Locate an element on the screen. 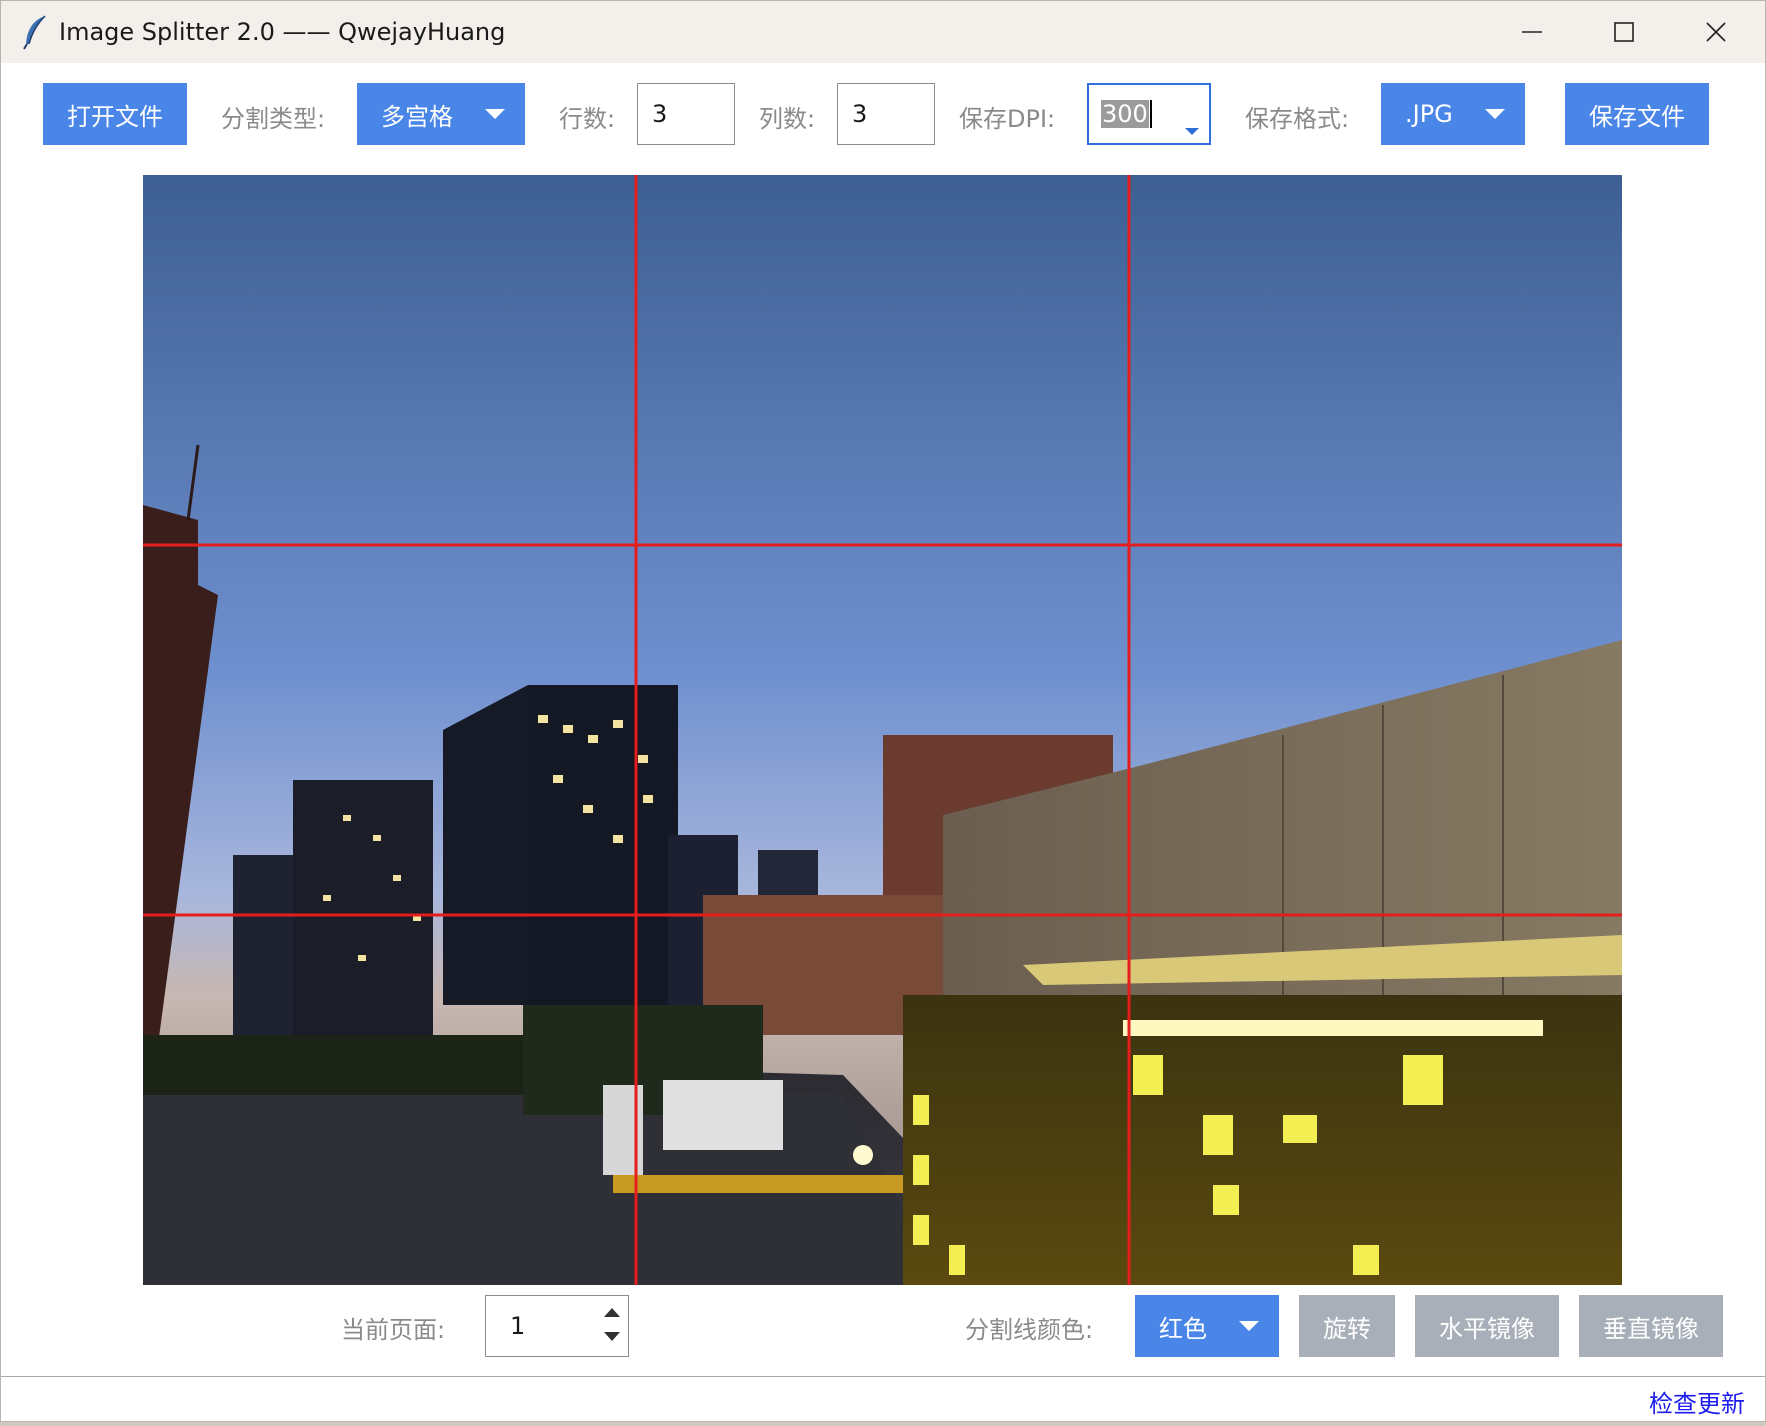  rows-value: 3 is located at coordinates (660, 114).